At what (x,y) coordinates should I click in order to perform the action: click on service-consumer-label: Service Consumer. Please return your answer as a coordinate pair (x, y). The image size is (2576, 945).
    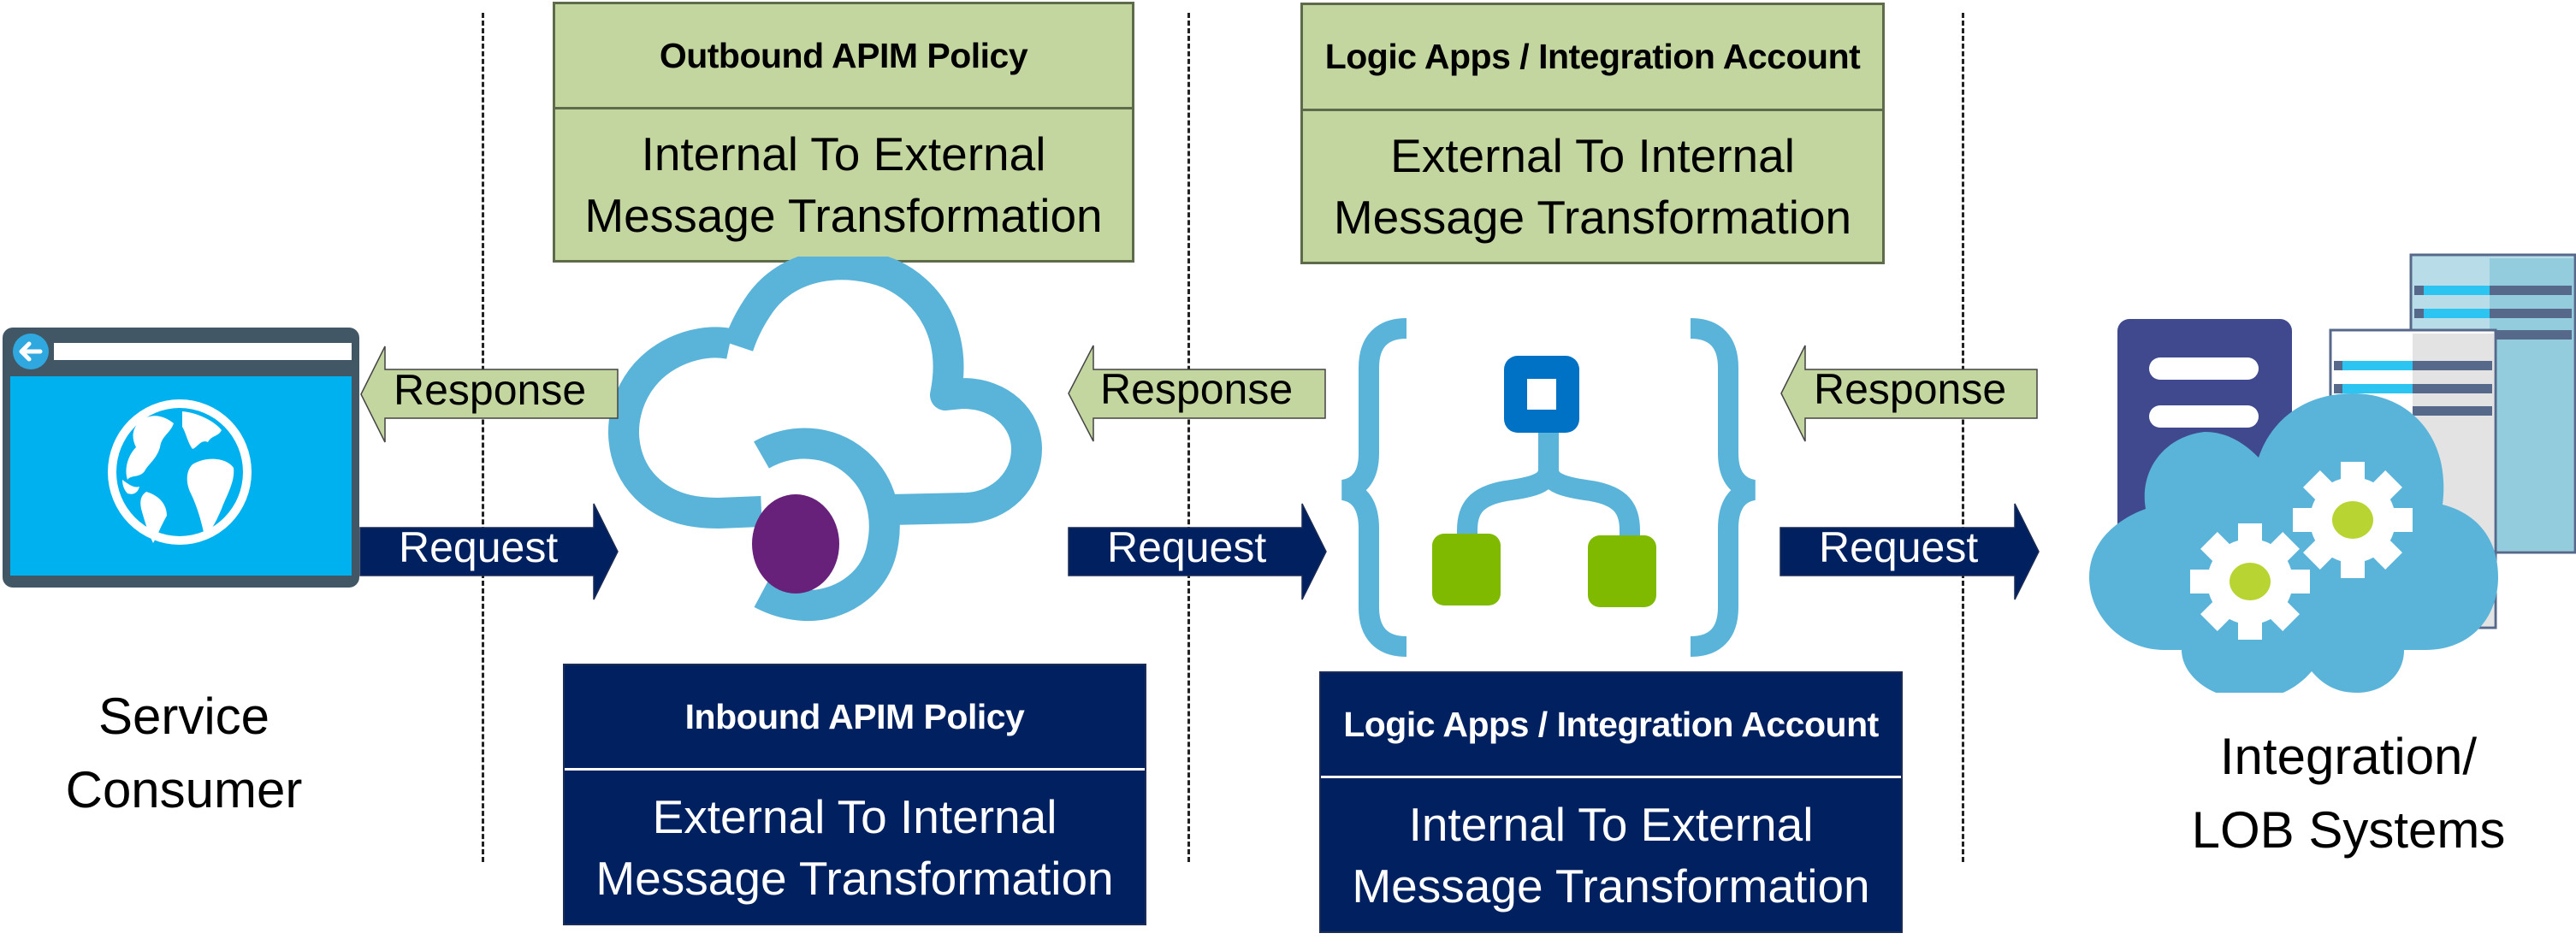
    Looking at the image, I should click on (184, 753).